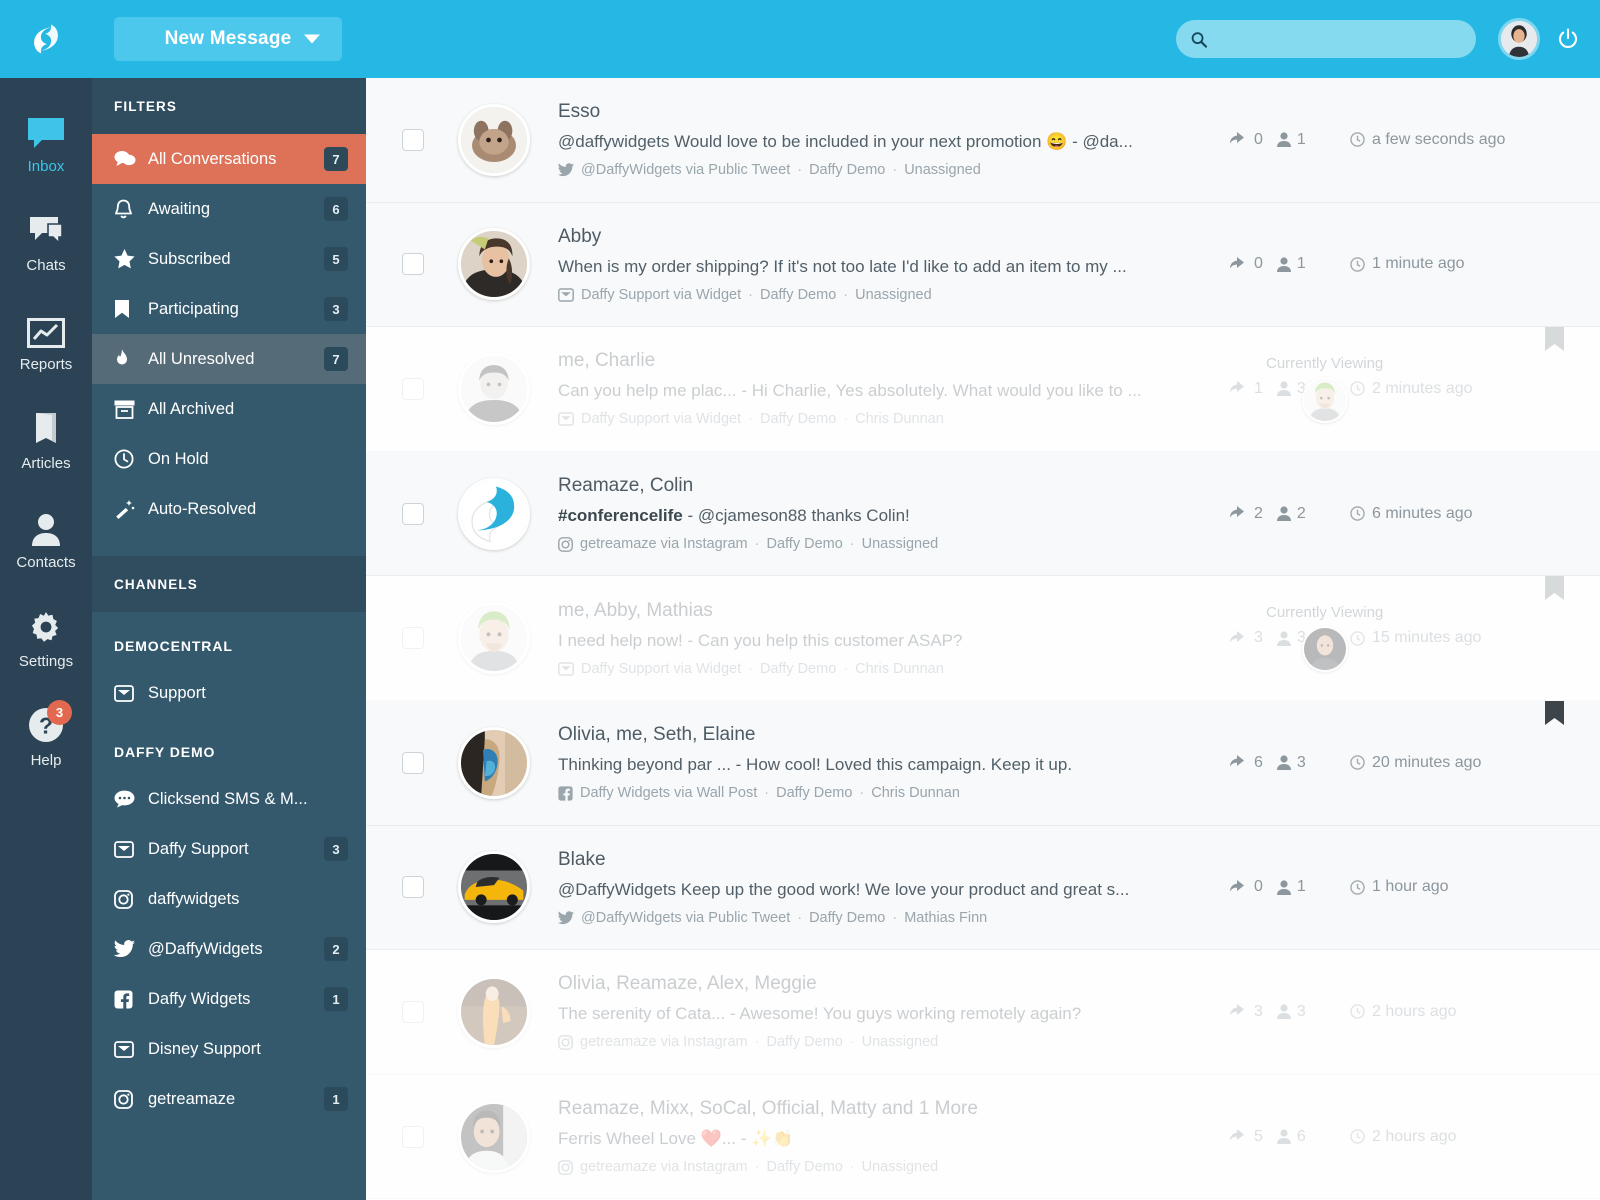  I want to click on sidebar-item-on-hold: On Hold, so click(229, 459).